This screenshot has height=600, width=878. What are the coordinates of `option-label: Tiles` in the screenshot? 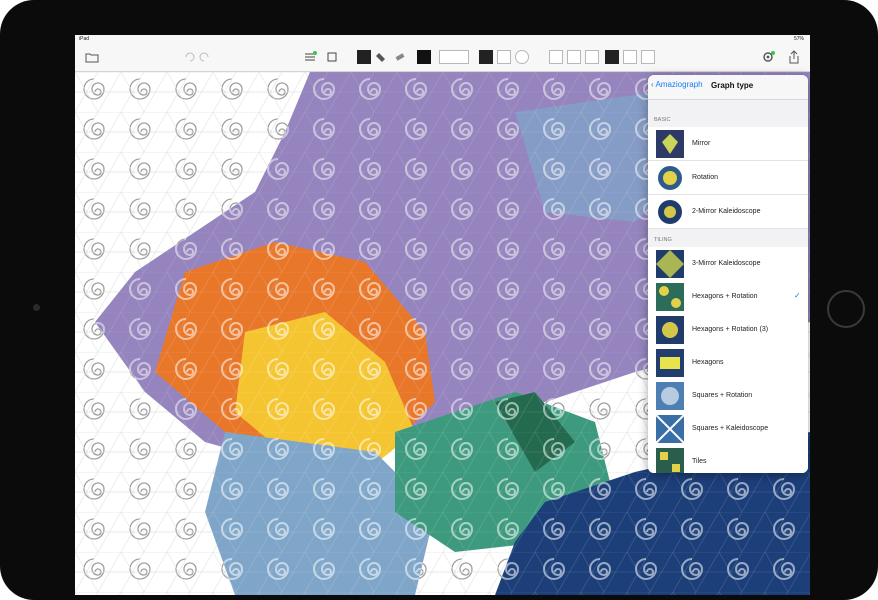 It's located at (699, 461).